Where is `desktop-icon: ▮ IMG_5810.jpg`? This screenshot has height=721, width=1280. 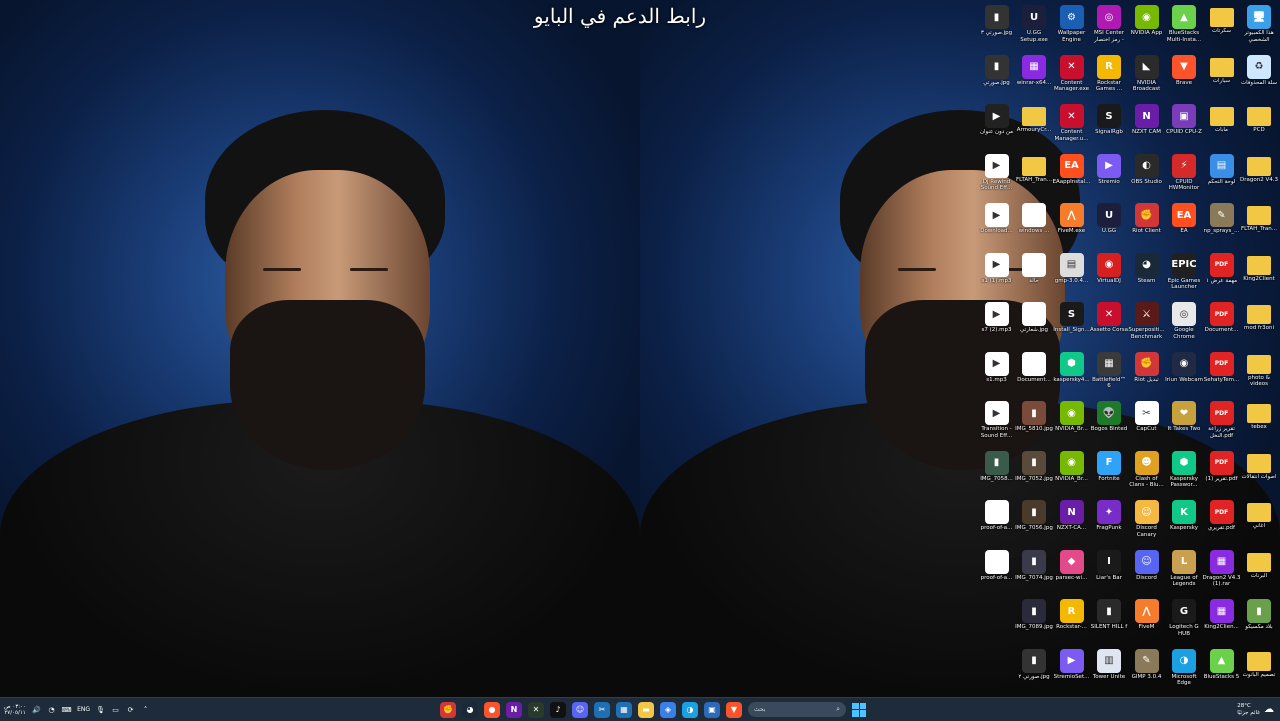
desktop-icon: ▮ IMG_5810.jpg is located at coordinates (1034, 422).